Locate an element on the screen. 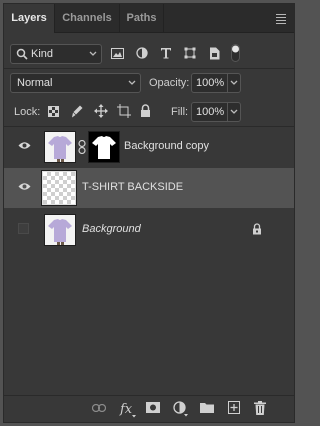 Image resolution: width=320 pixels, height=426 pixels. tab-channels: Channels is located at coordinates (87, 18).